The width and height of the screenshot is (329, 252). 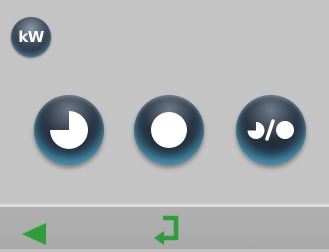 I want to click on full-circle-icon, so click(x=169, y=130).